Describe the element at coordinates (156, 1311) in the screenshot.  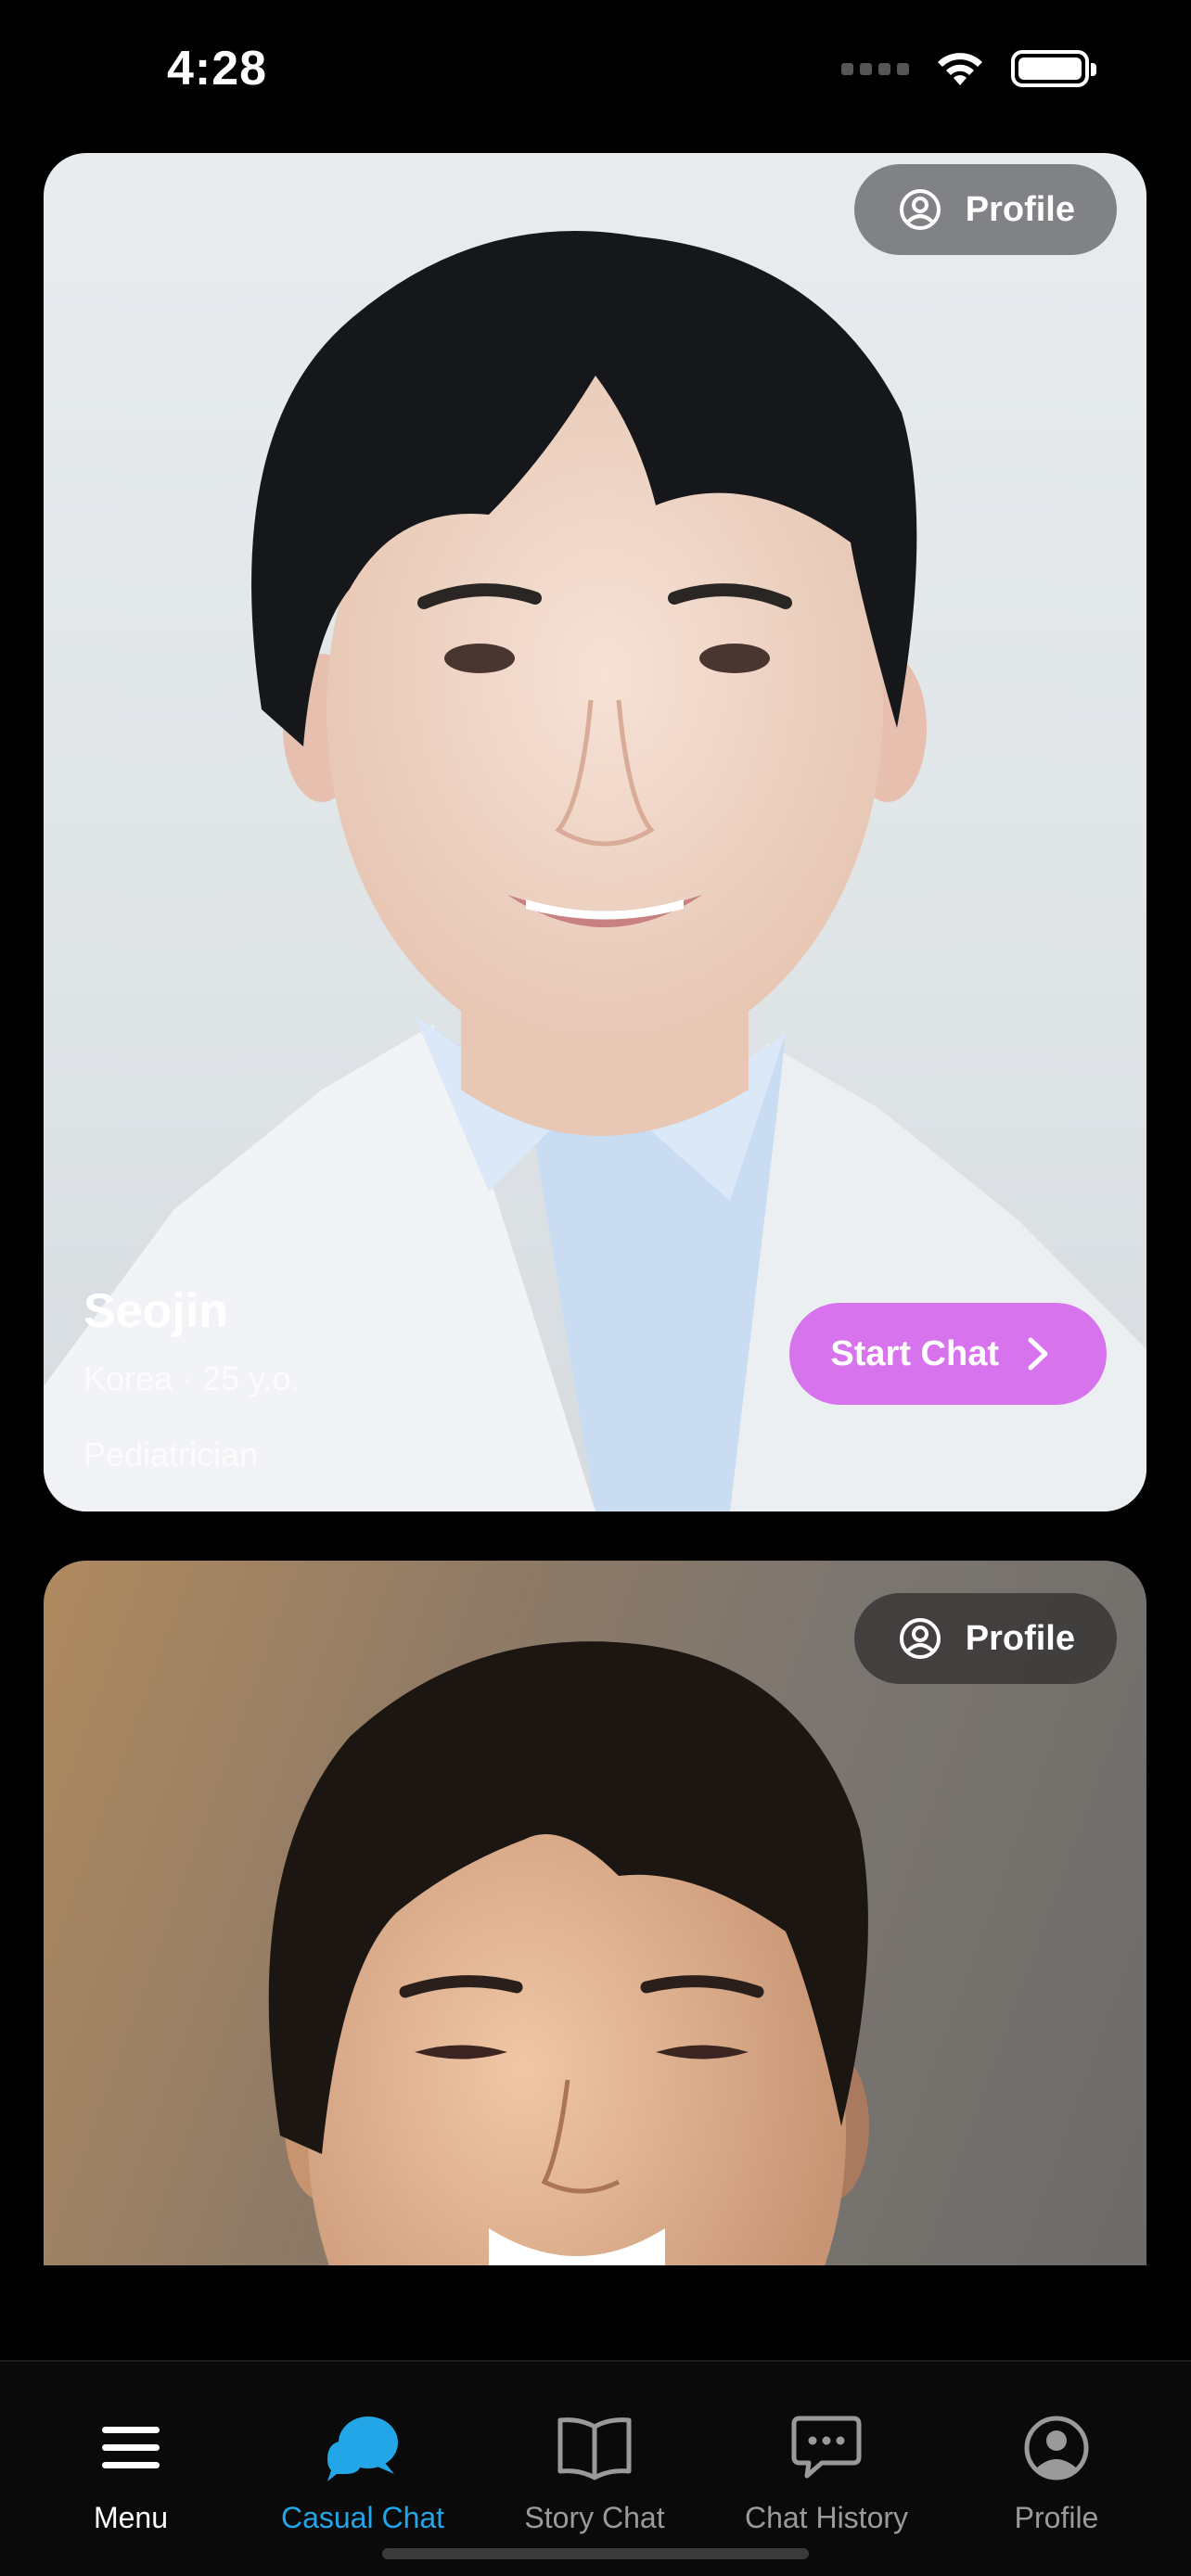
I see `character-name: Seojin` at that location.